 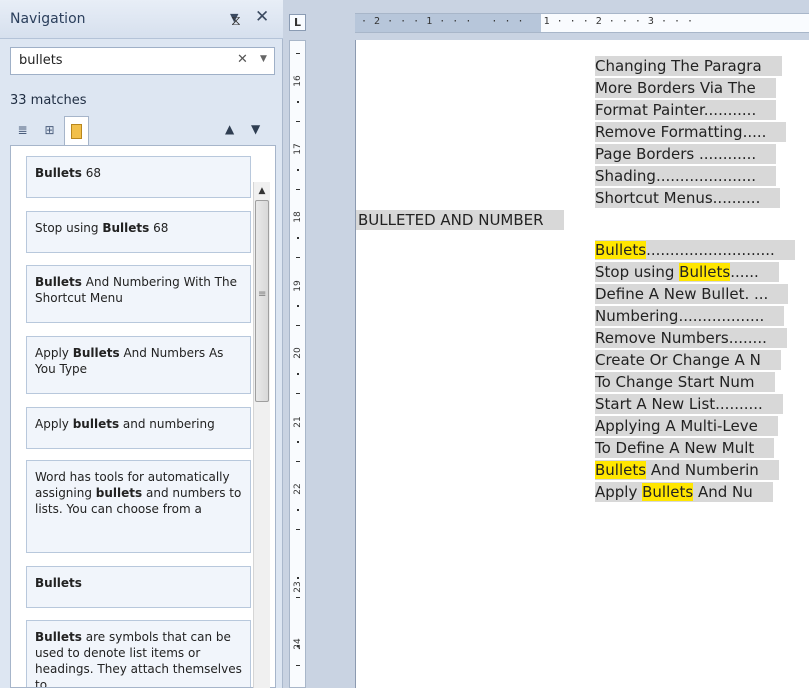 I want to click on results-icon, so click(x=76, y=131).